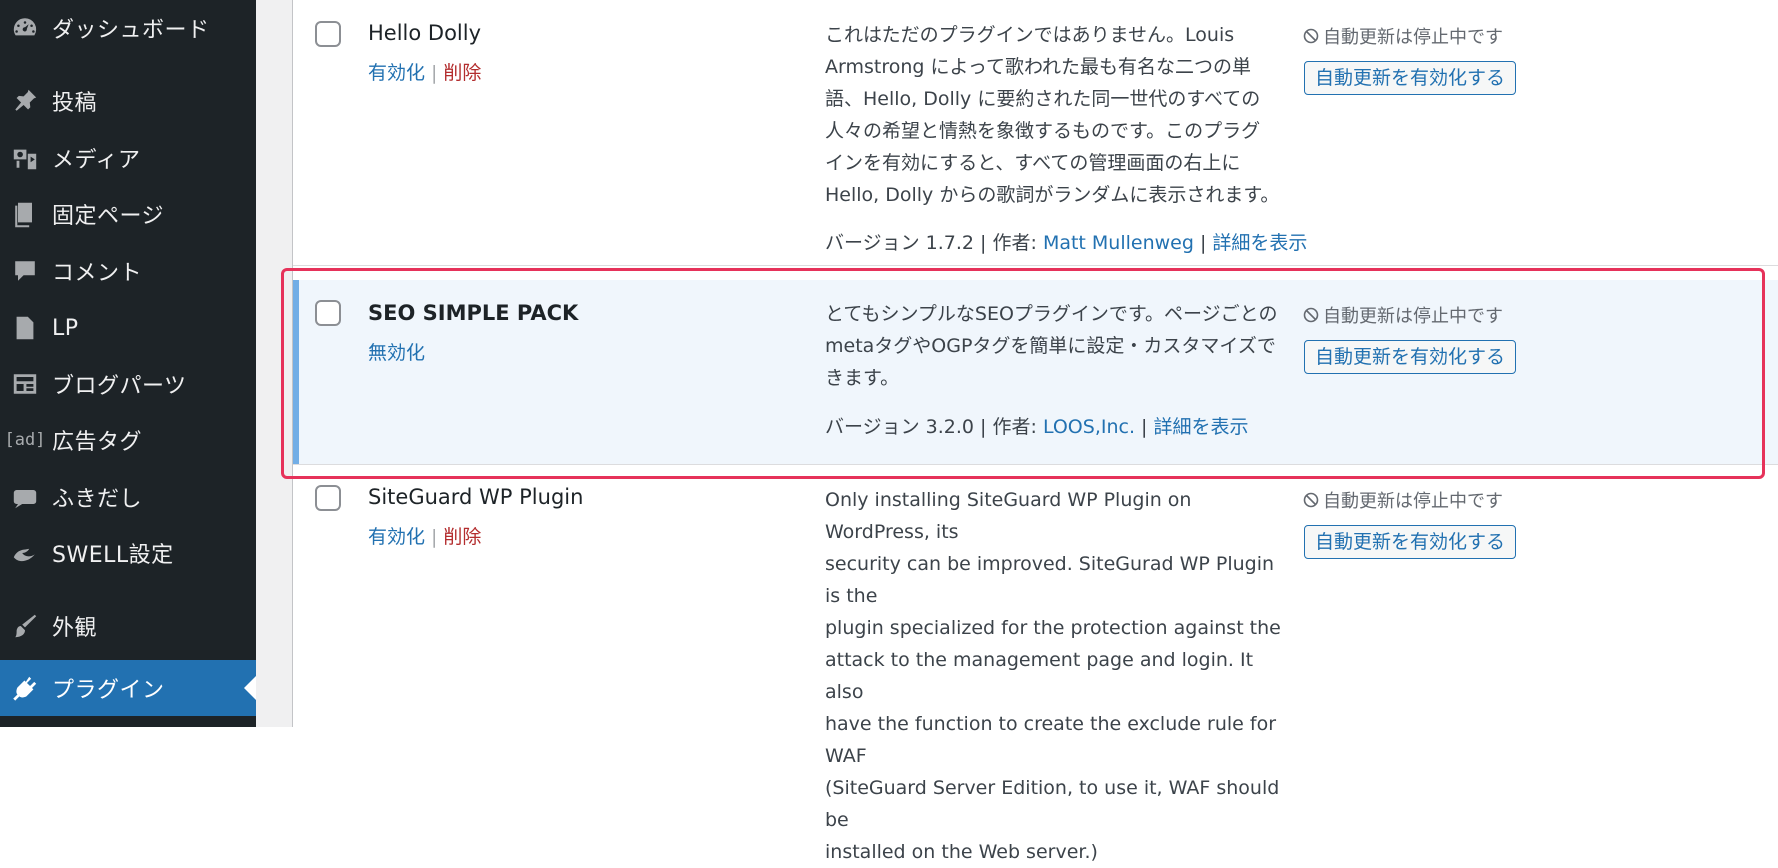 This screenshot has width=1778, height=868. Describe the element at coordinates (1089, 427) in the screenshot. I see `author-link: LOOS,Inc.` at that location.